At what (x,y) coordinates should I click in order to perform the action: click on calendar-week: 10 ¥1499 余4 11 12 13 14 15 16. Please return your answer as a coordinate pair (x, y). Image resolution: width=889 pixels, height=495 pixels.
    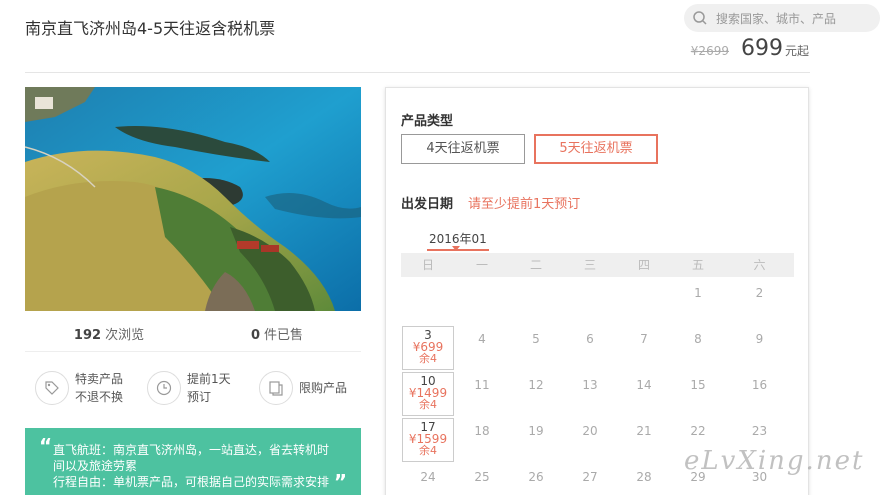
    Looking at the image, I should click on (597, 395).